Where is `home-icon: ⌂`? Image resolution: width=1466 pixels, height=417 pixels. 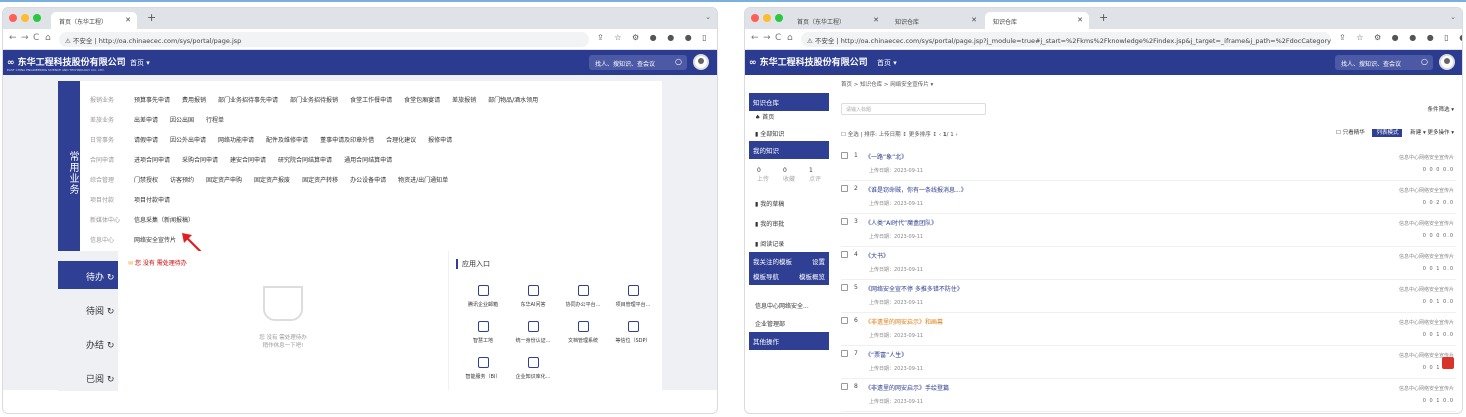 home-icon: ⌂ is located at coordinates (790, 38).